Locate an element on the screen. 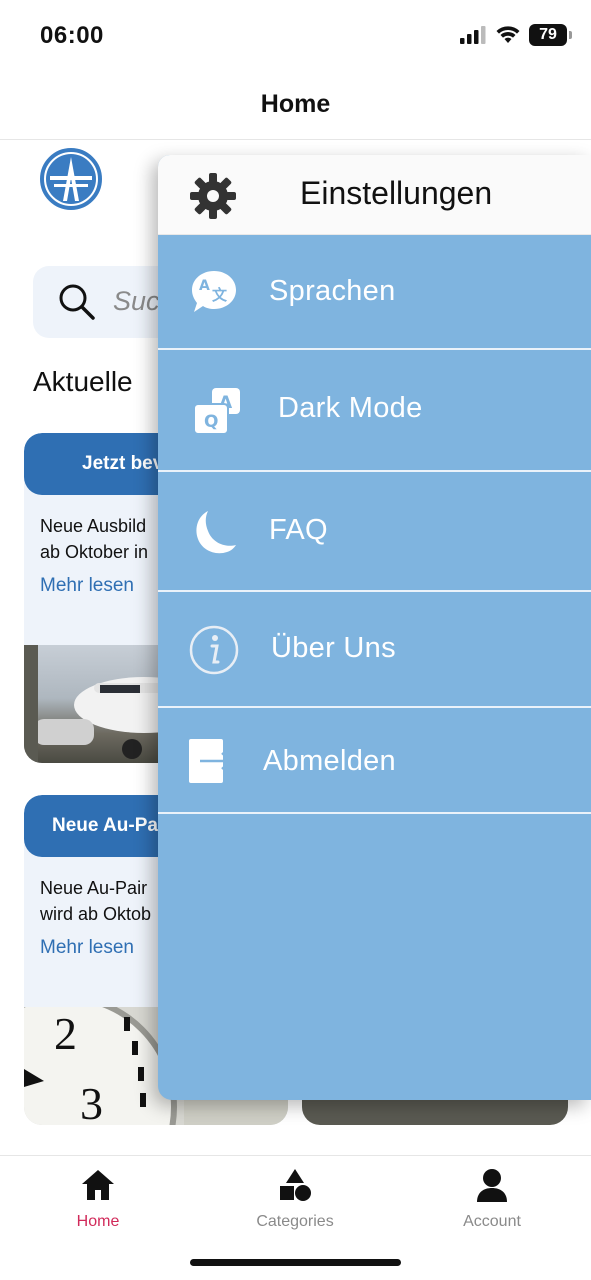 The height and width of the screenshot is (1280, 591). logout-icon is located at coordinates (211, 761).